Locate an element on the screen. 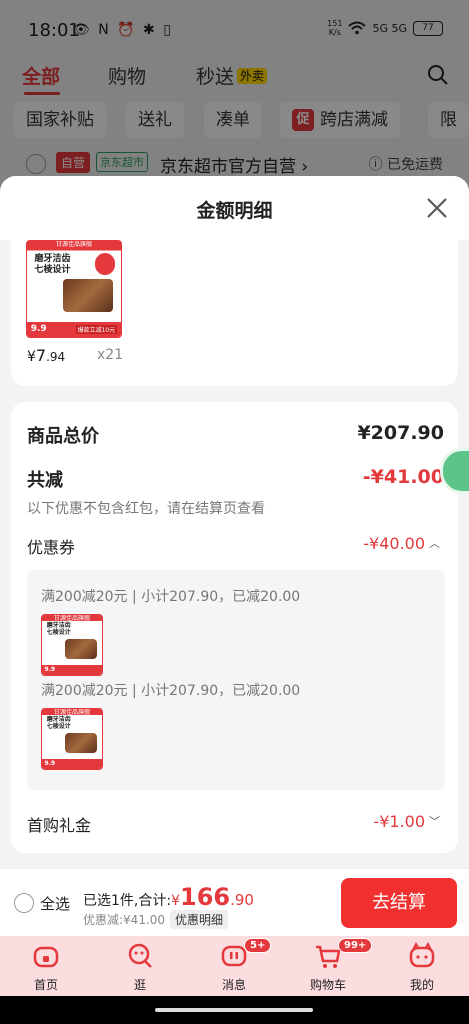 Image resolution: width=469 pixels, height=1024 pixels. checkout-button: 去结算 is located at coordinates (399, 903).